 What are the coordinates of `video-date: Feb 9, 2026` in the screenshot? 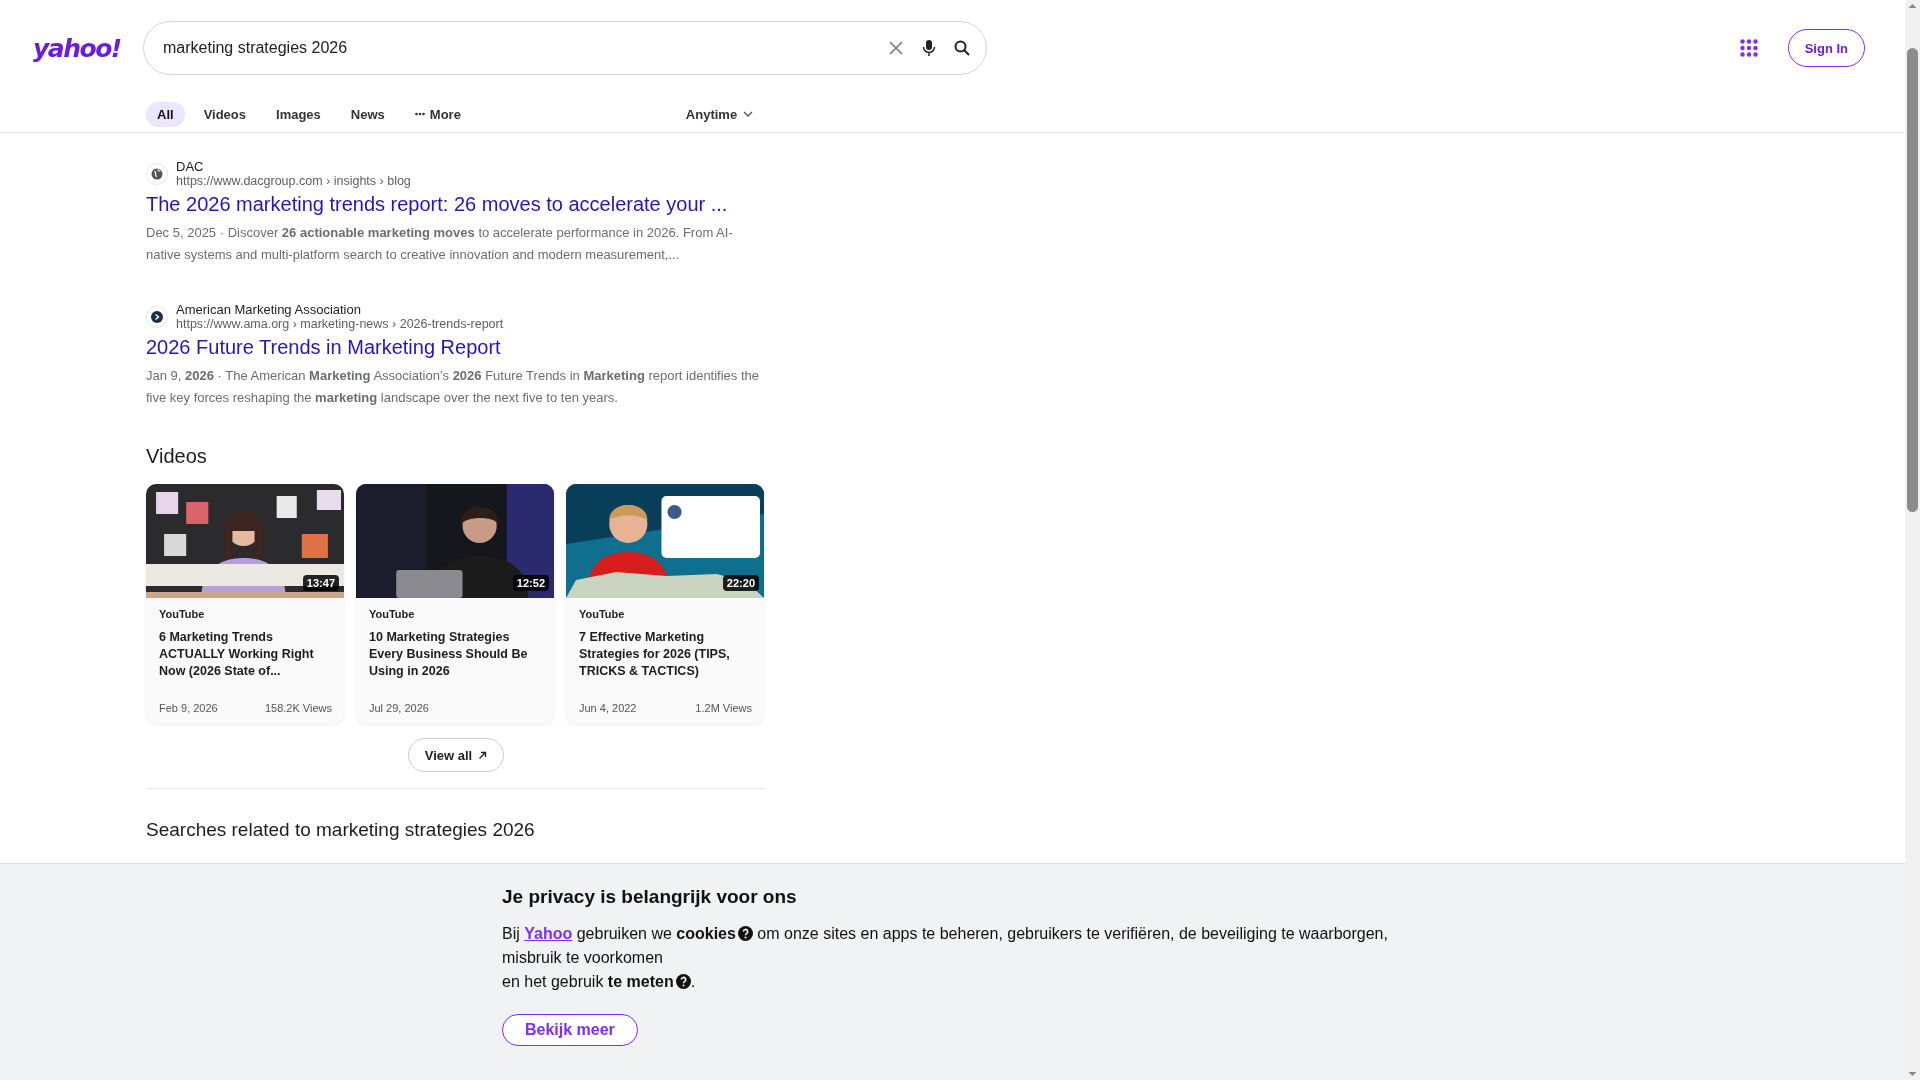 It's located at (188, 708).